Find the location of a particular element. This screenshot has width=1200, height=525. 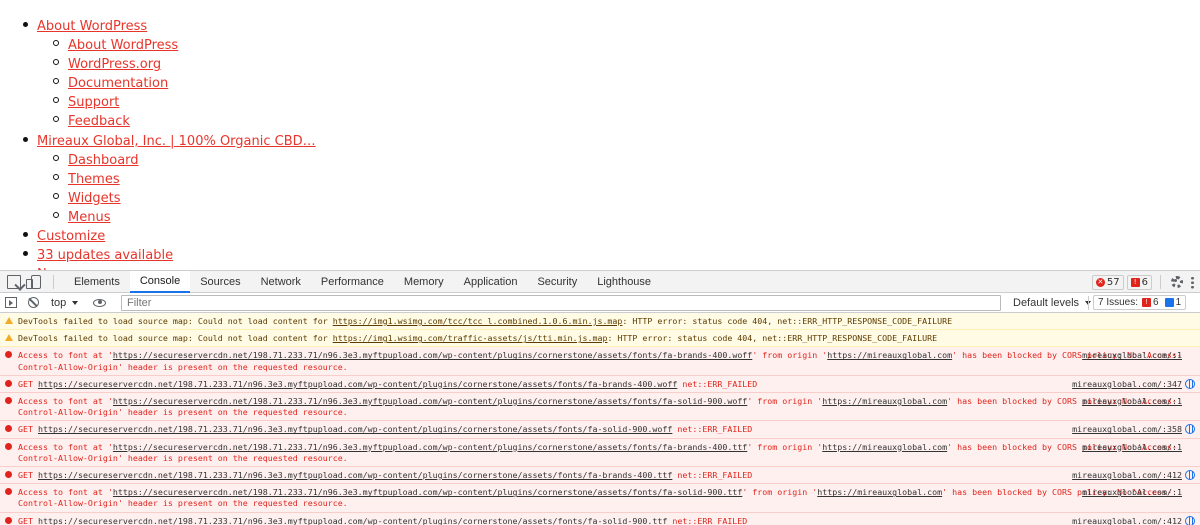

submenu-link: Widgets is located at coordinates (94, 198).